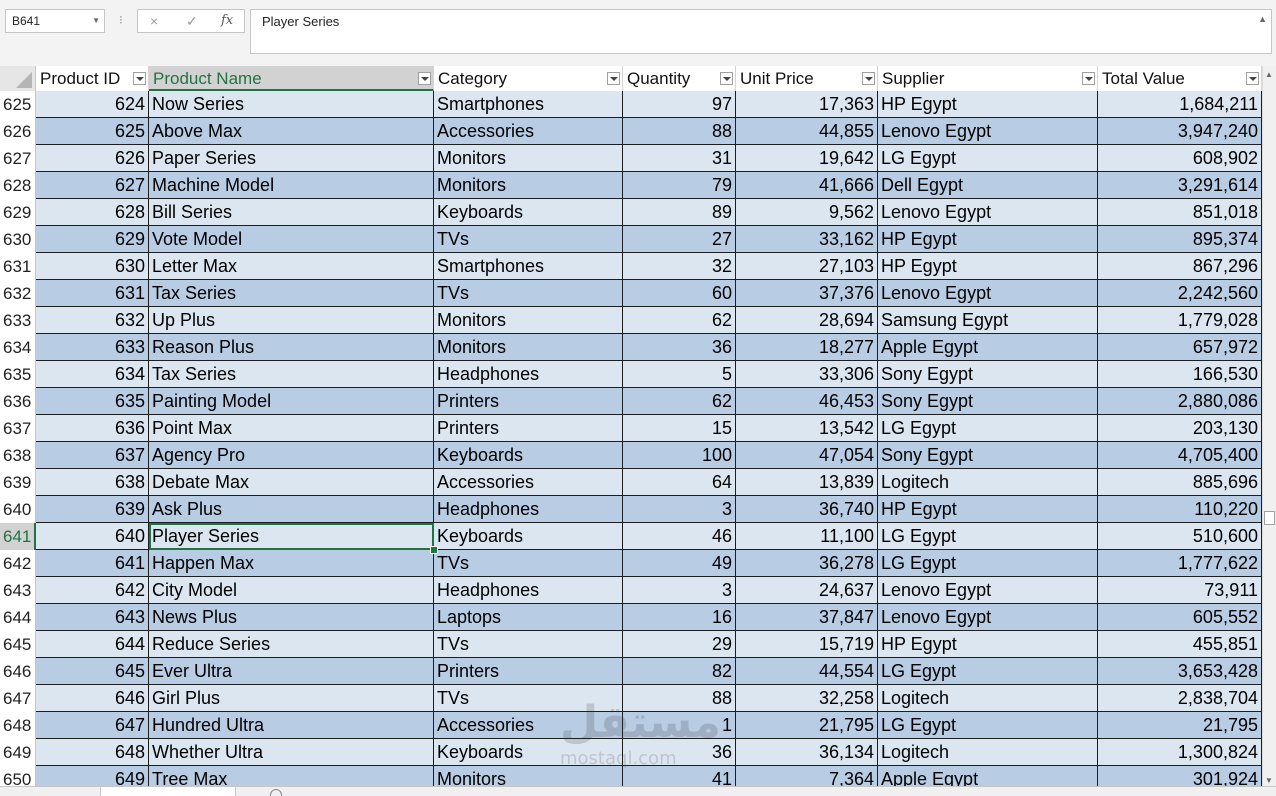 The width and height of the screenshot is (1276, 796). What do you see at coordinates (18, 293) in the screenshot?
I see `row-number: 632` at bounding box center [18, 293].